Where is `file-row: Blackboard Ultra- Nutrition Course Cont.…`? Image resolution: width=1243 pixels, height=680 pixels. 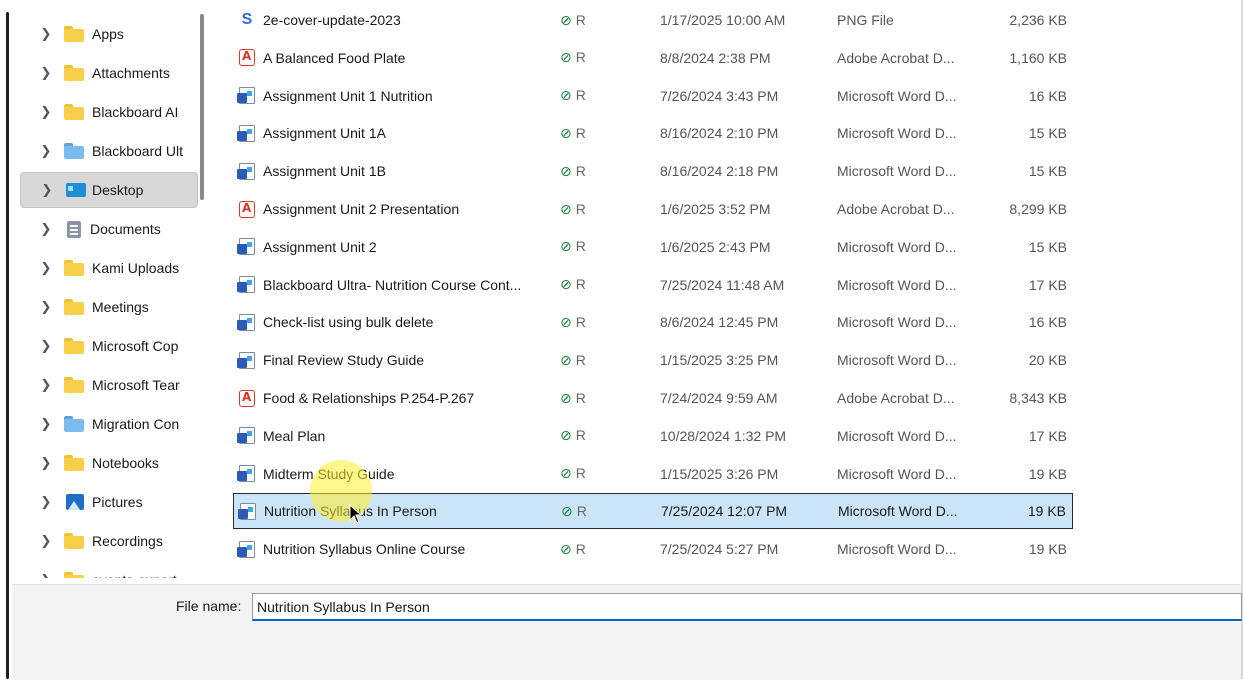 file-row: Blackboard Ultra- Nutrition Course Cont.… is located at coordinates (653, 285).